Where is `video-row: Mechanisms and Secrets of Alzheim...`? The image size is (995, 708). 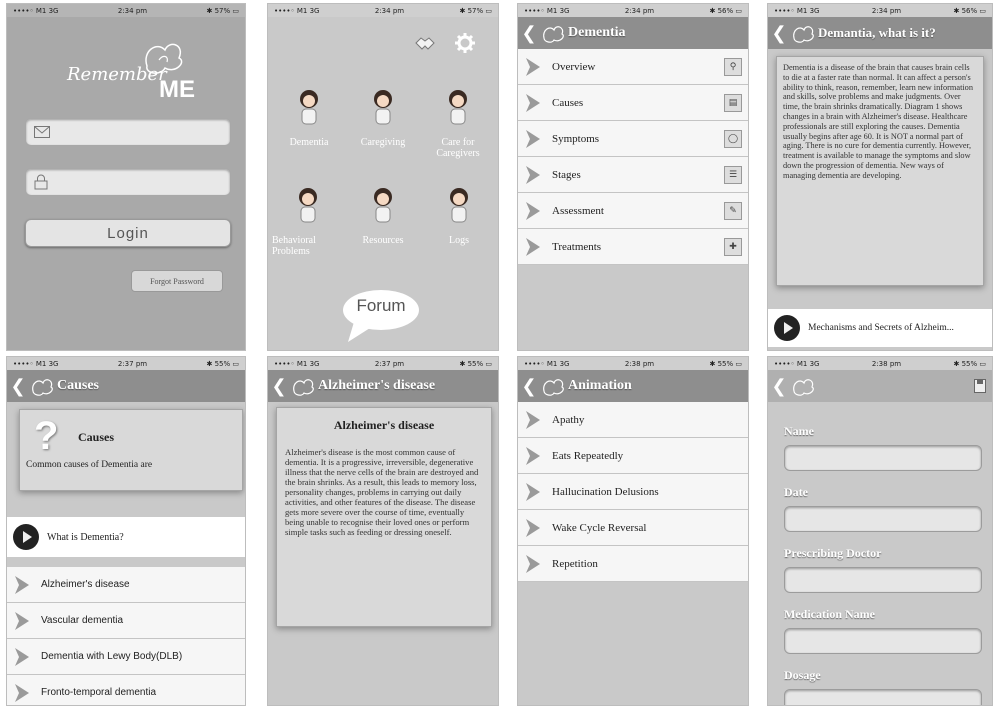 video-row: Mechanisms and Secrets of Alzheim... is located at coordinates (880, 328).